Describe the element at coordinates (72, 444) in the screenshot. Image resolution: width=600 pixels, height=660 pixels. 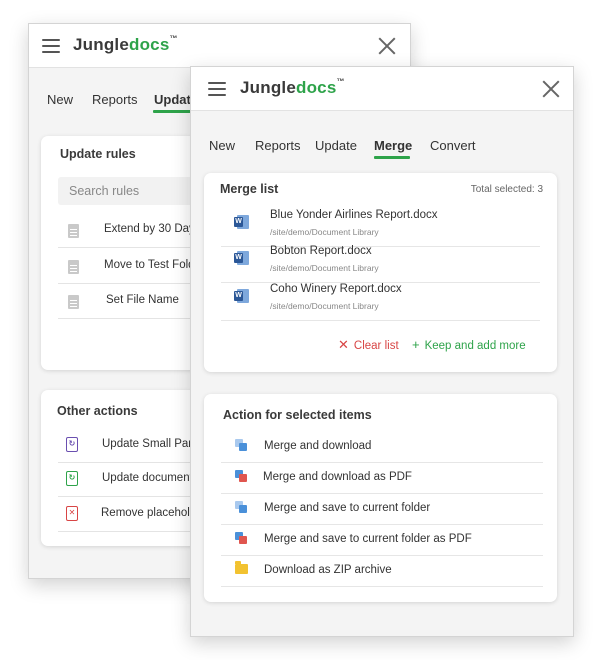
I see `update-parts-icon: ↻` at that location.